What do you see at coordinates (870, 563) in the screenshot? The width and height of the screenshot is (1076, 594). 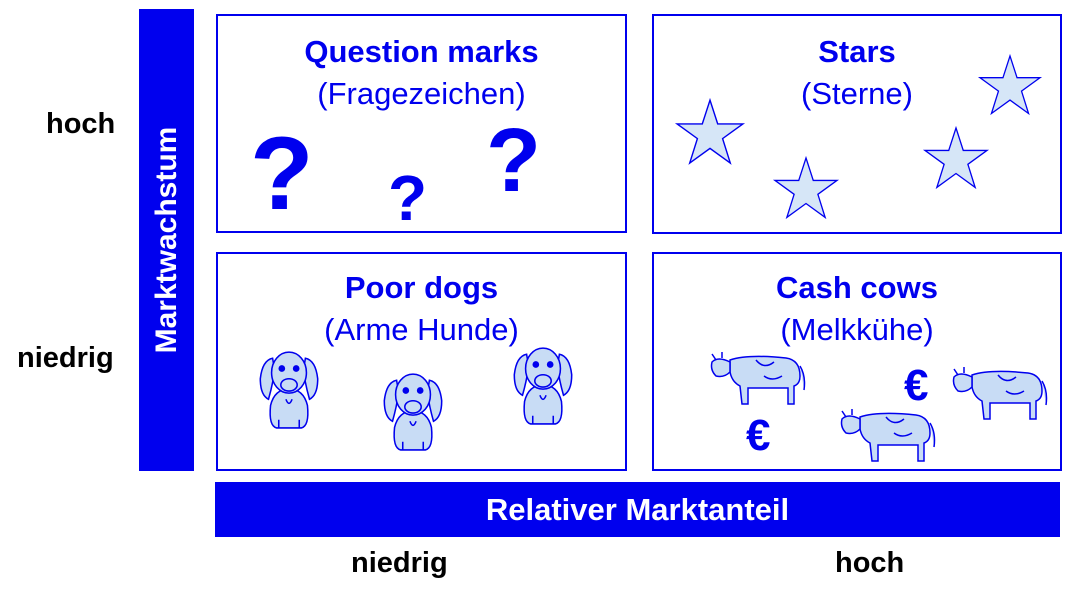 I see `x-axis-high-label: hoch` at bounding box center [870, 563].